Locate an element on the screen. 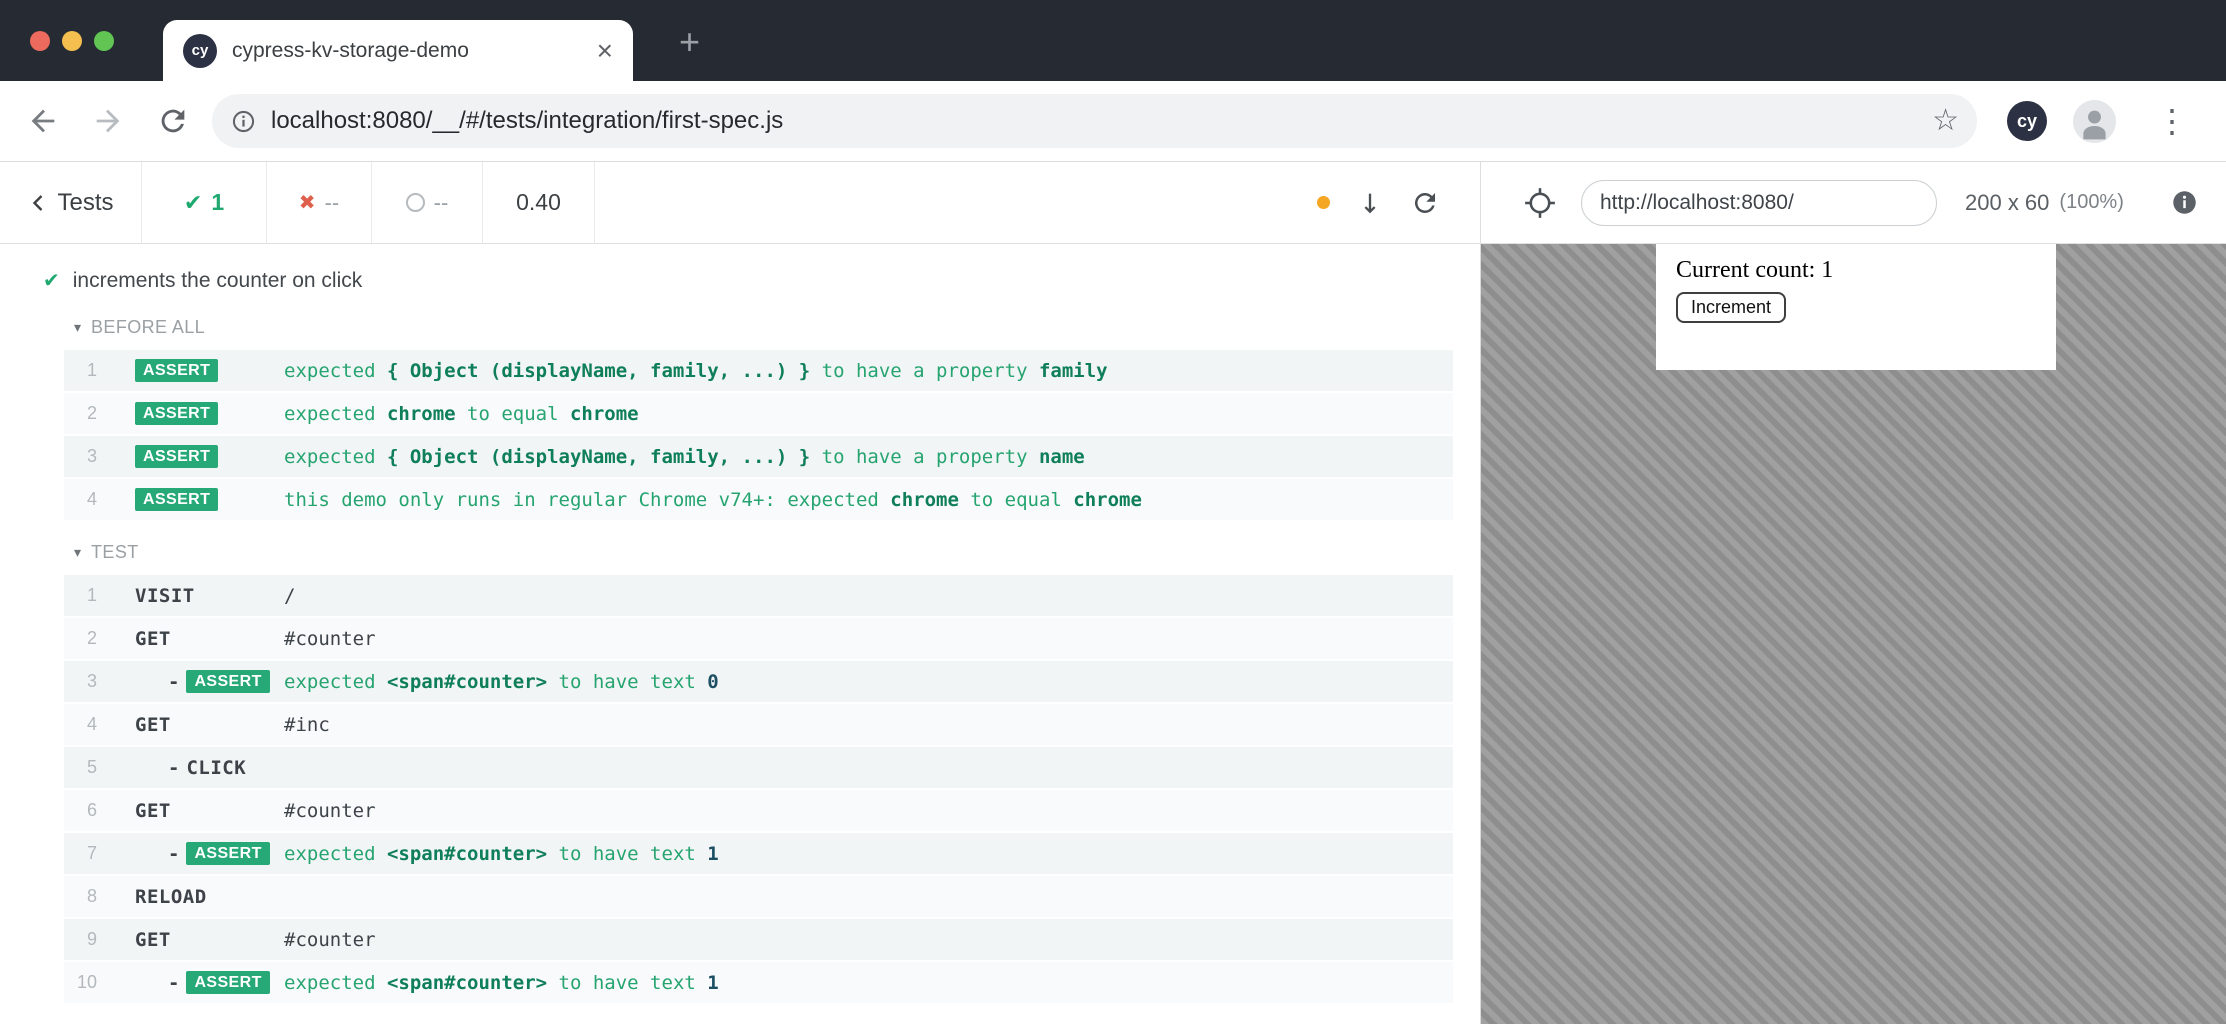 Image resolution: width=2226 pixels, height=1024 pixels. command-row: 5 - CLICK is located at coordinates (758, 767).